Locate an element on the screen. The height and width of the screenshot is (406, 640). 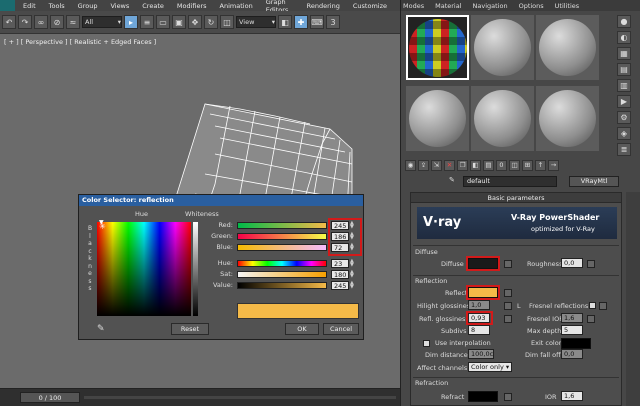
material-scrollbar is located at coordinates (633, 299).